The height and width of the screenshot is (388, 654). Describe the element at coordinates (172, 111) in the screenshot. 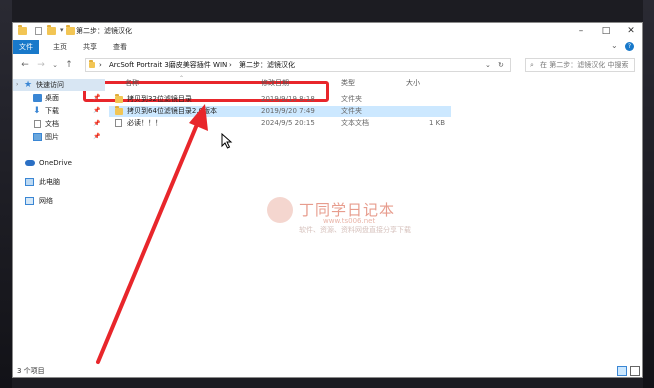

I see `file-name: 拷贝到64位滤镜目录2.0版本` at that location.